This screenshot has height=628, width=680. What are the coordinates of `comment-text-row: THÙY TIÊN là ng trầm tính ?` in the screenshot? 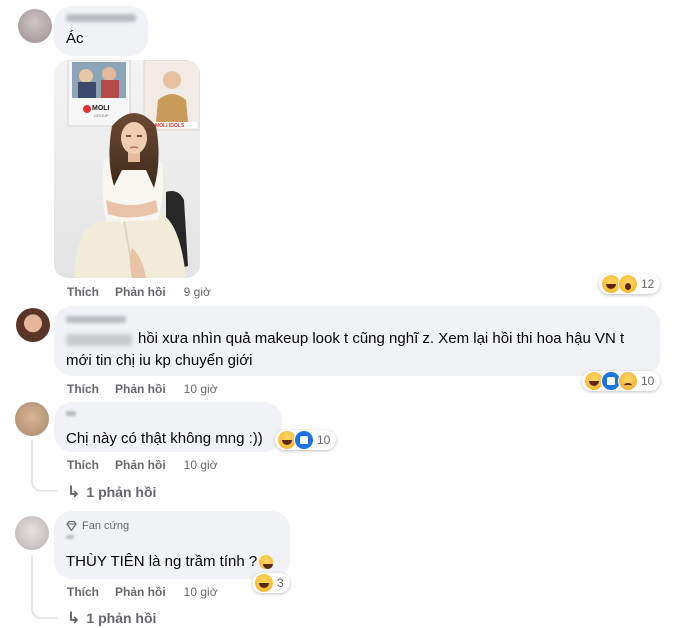 It's located at (170, 562).